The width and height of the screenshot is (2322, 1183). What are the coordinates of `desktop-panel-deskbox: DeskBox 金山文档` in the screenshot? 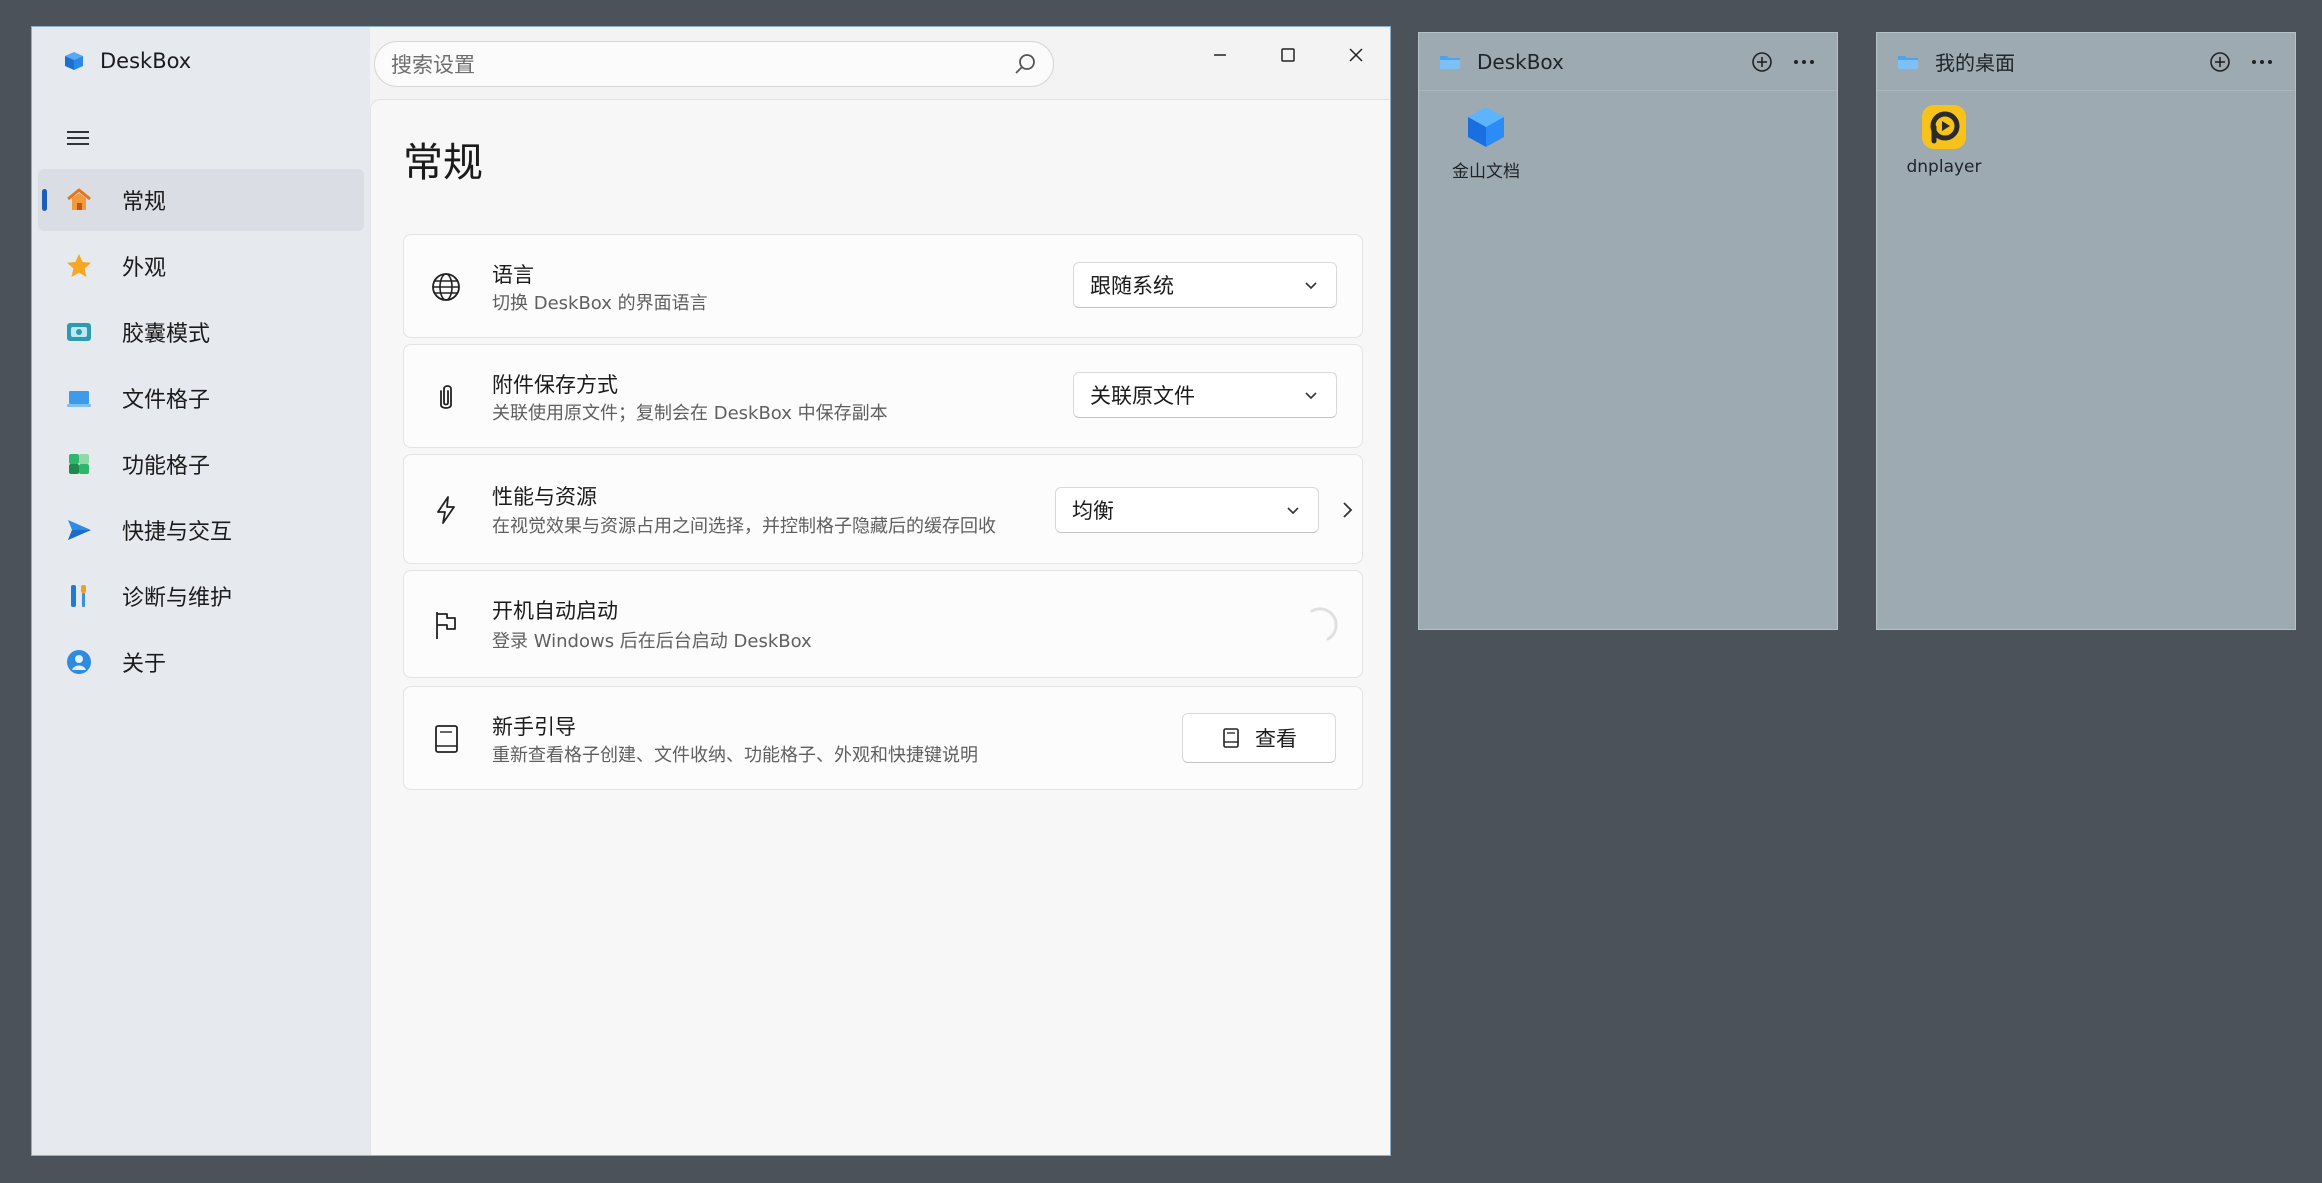 It's located at (1628, 331).